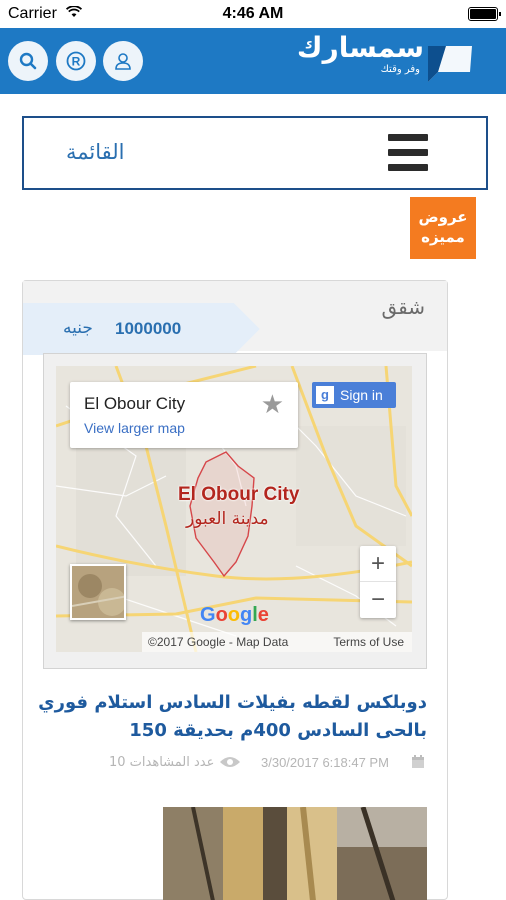 This screenshot has width=506, height=900. Describe the element at coordinates (148, 328) in the screenshot. I see `price-value: 1000000` at that location.